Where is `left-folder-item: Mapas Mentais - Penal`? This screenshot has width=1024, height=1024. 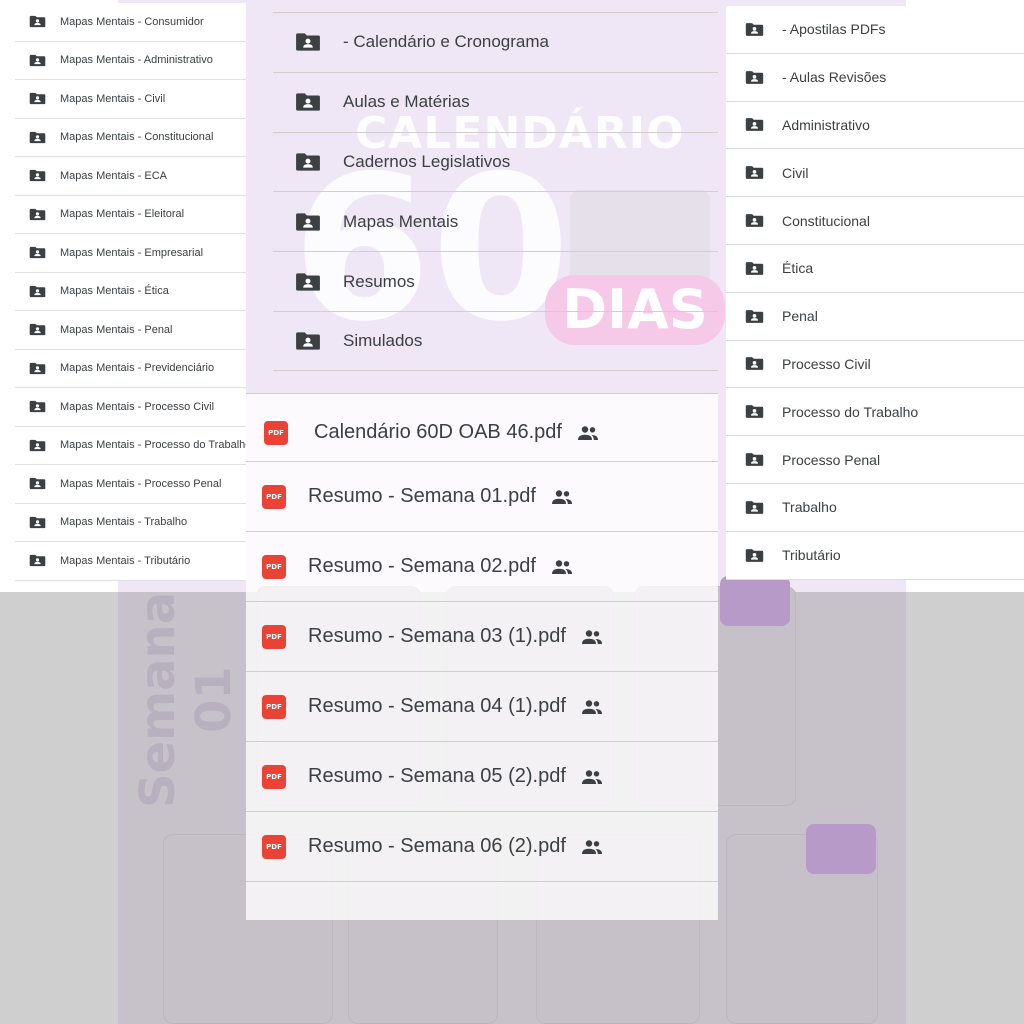
left-folder-item: Mapas Mentais - Penal is located at coordinates (130, 330).